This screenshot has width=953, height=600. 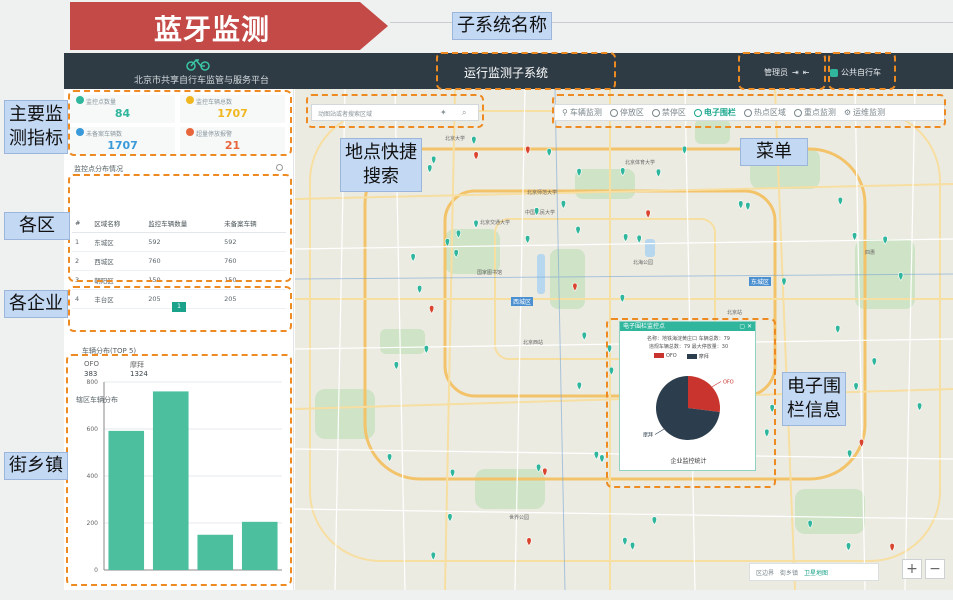 I want to click on area-section-title: 监控点分布情况, so click(x=98, y=169).